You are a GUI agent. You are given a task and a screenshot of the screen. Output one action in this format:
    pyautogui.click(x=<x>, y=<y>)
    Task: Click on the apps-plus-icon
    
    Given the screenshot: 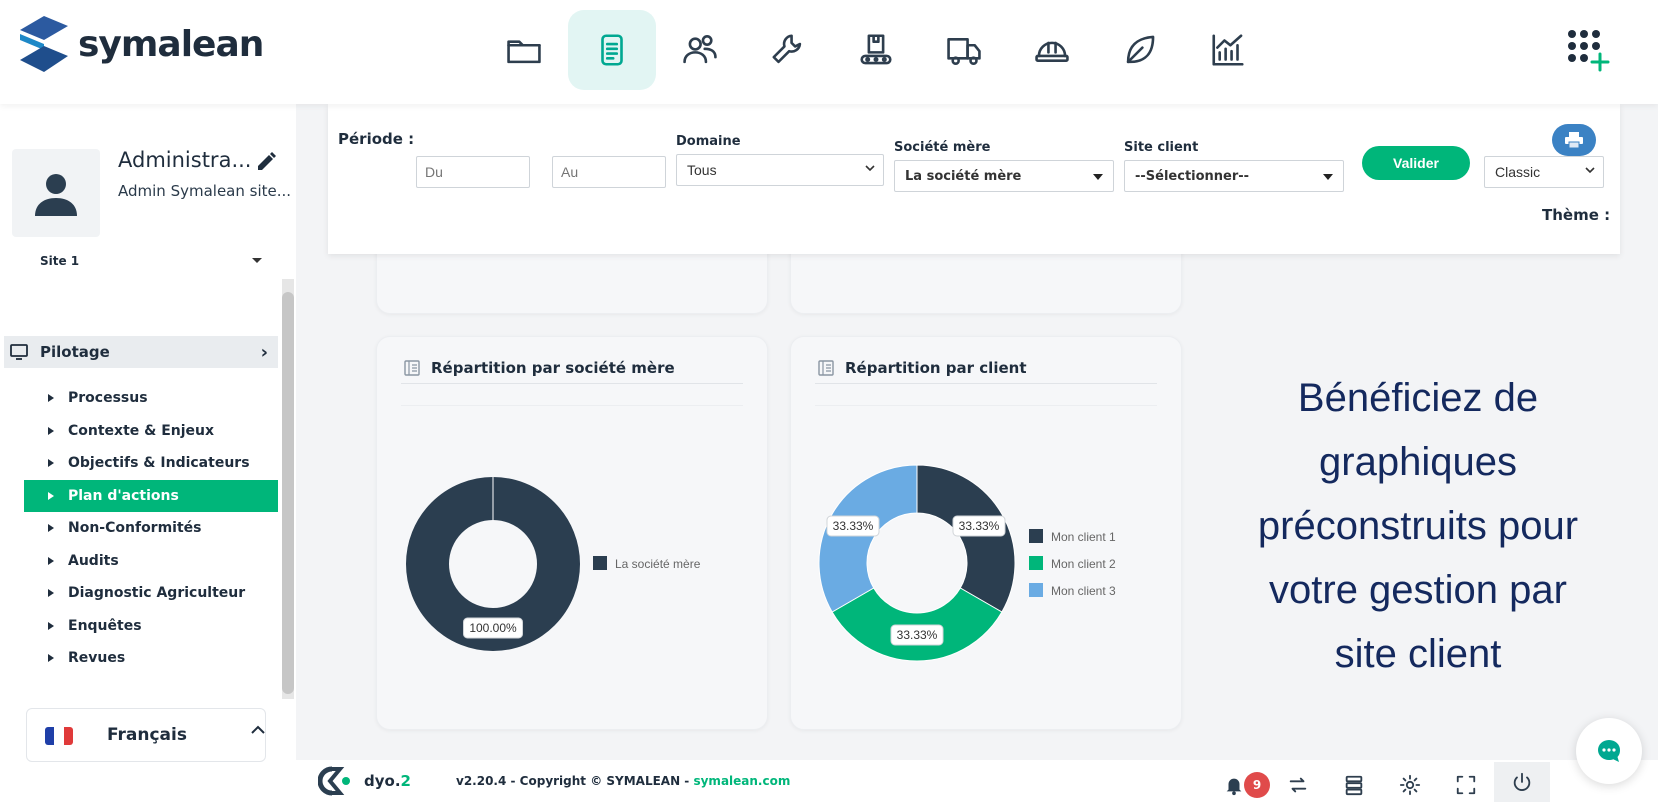 What is the action you would take?
    pyautogui.click(x=1589, y=51)
    